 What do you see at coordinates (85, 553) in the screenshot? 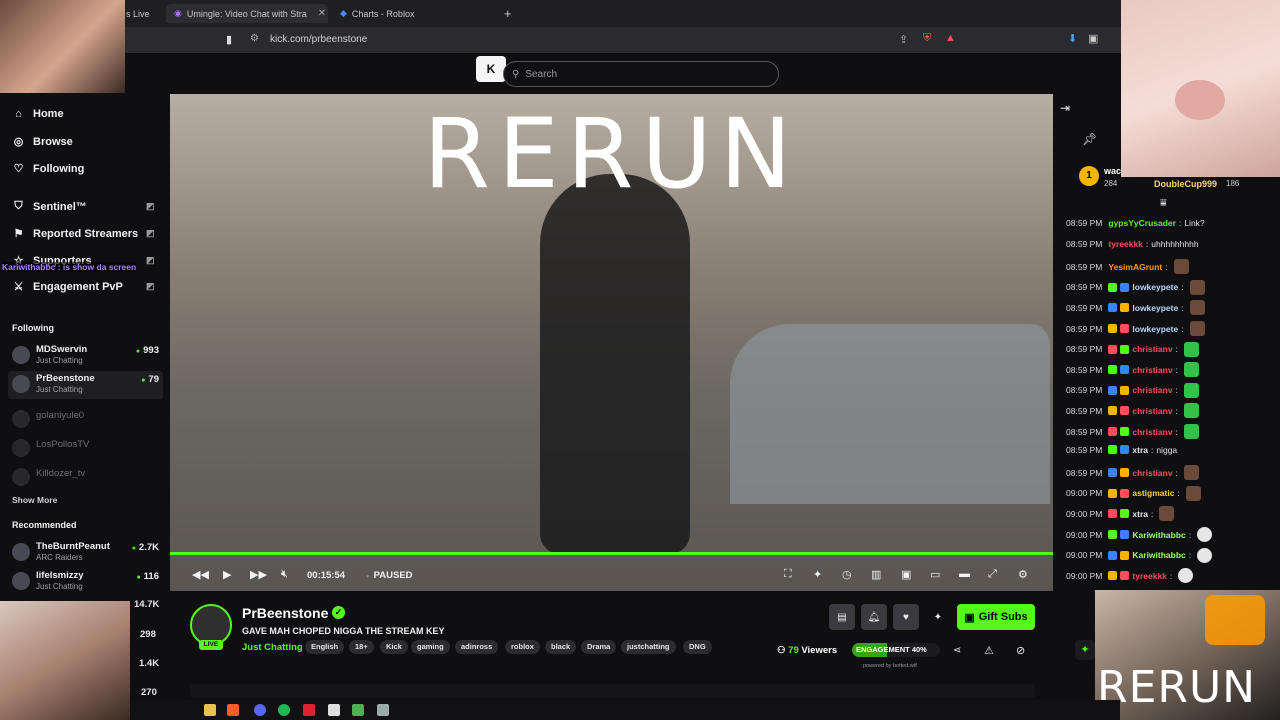
I see `recommended-channel: TheBurntPeanutARC Raiders 2.7K` at bounding box center [85, 553].